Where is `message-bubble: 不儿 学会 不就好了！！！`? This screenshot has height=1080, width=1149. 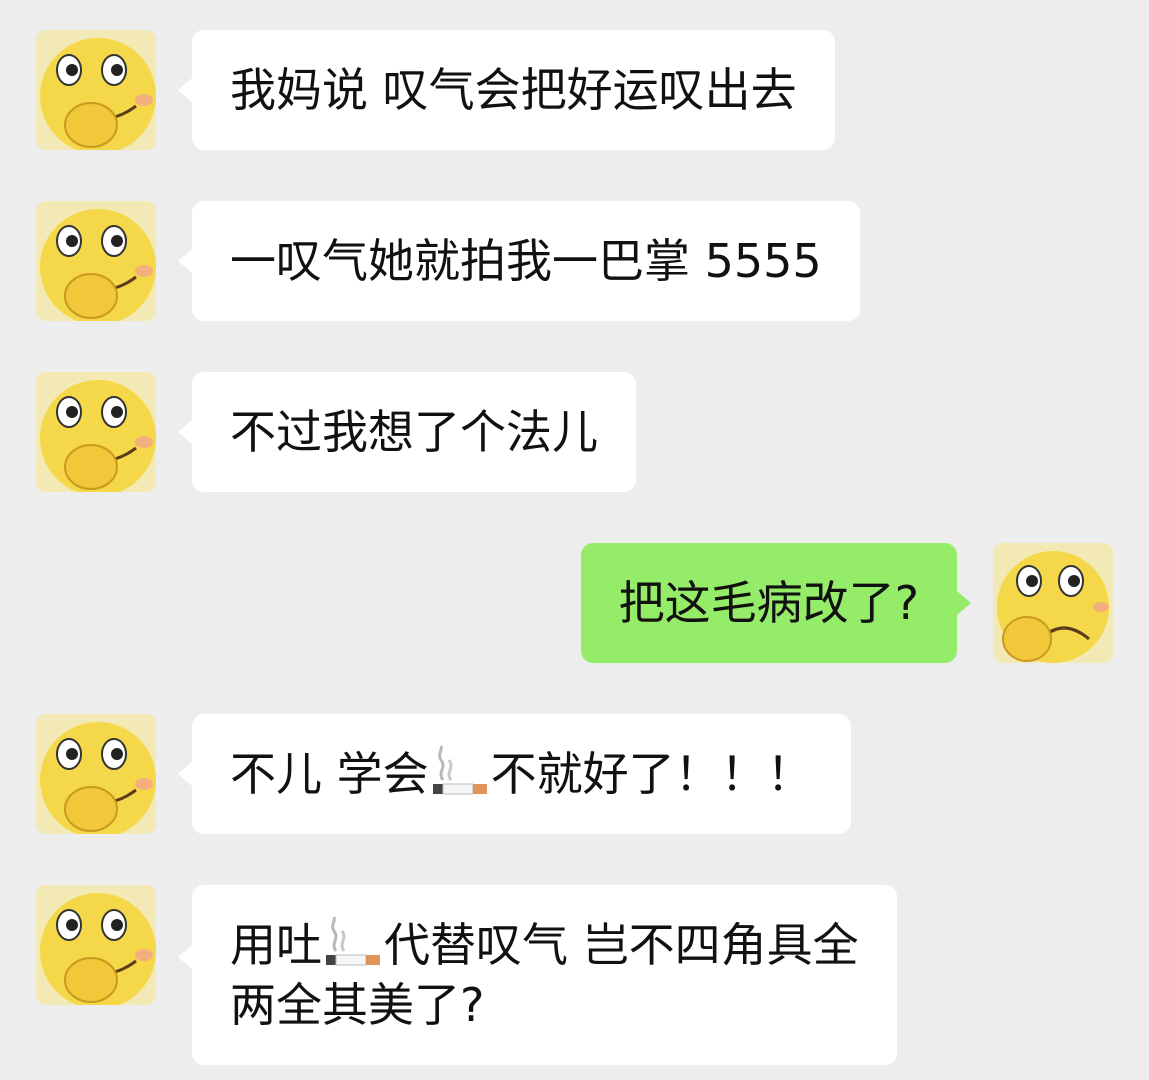
message-bubble: 不儿 学会 不就好了！！！ is located at coordinates (514, 774).